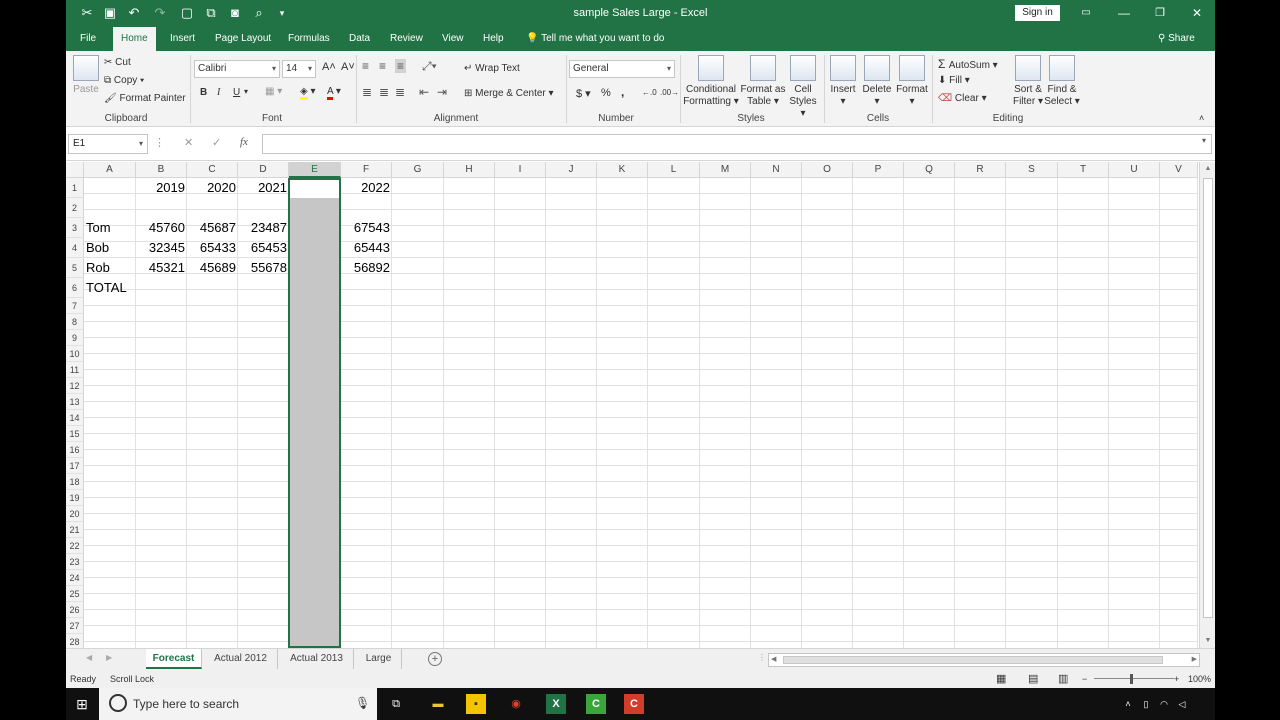 The width and height of the screenshot is (1280, 720). What do you see at coordinates (827, 170) in the screenshot?
I see `column-header-o: O` at bounding box center [827, 170].